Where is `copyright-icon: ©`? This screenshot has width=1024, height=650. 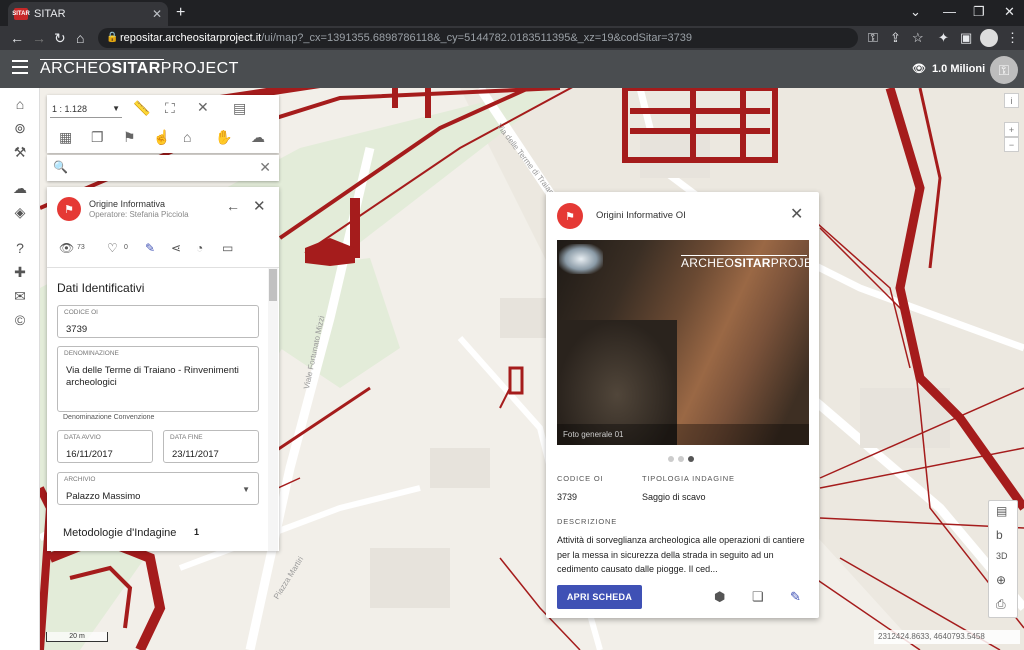 copyright-icon: © is located at coordinates (20, 320).